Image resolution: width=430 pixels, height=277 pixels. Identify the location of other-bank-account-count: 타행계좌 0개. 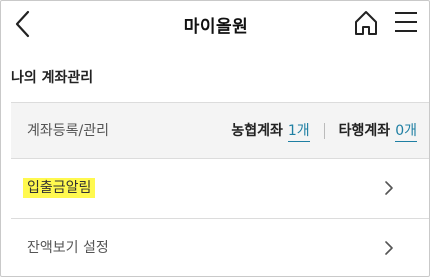
(378, 131).